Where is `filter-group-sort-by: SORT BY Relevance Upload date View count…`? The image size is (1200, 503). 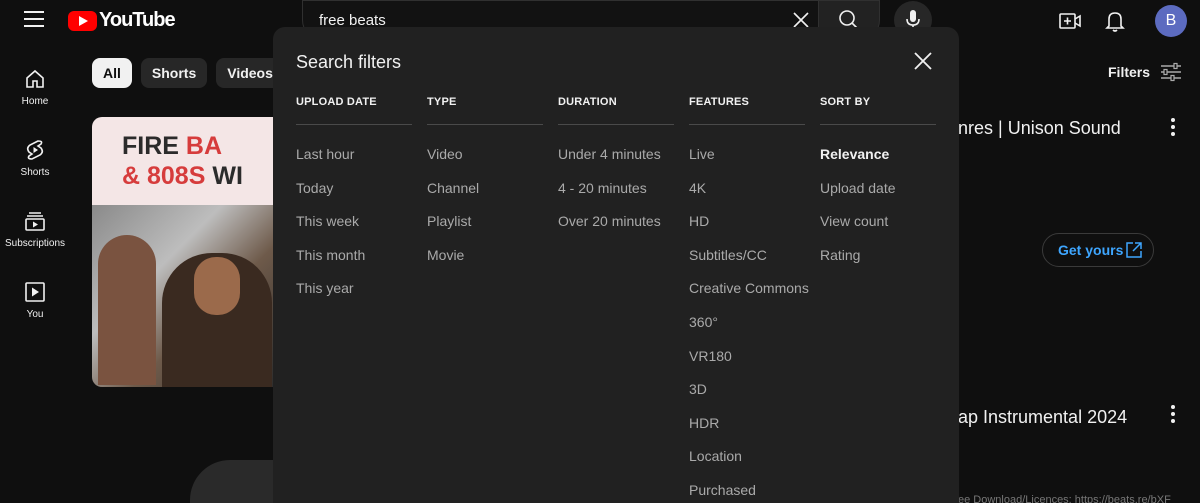 filter-group-sort-by: SORT BY Relevance Upload date View count… is located at coordinates (878, 187).